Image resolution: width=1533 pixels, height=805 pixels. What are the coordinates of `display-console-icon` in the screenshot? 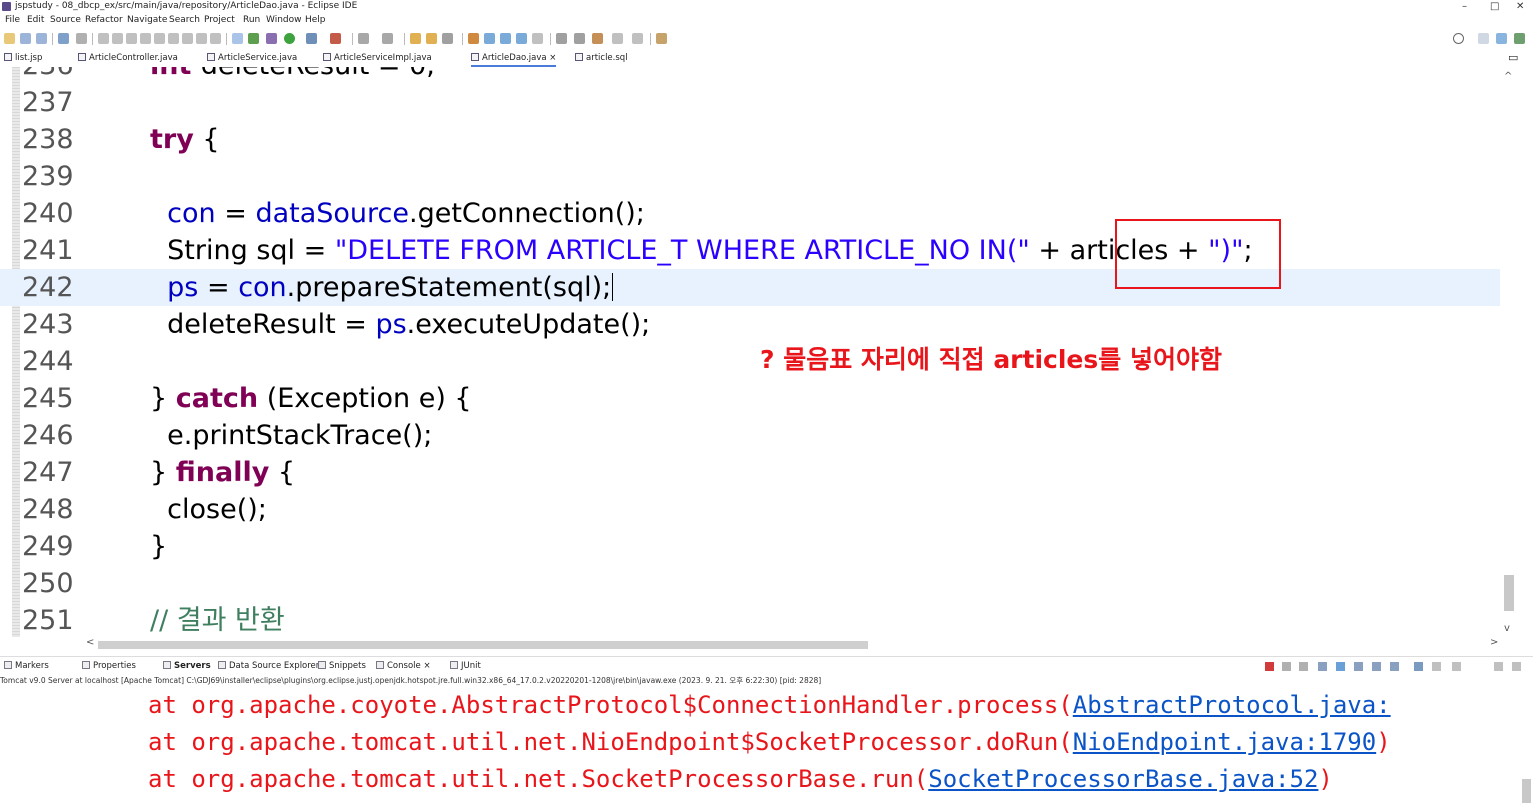 It's located at (1418, 666).